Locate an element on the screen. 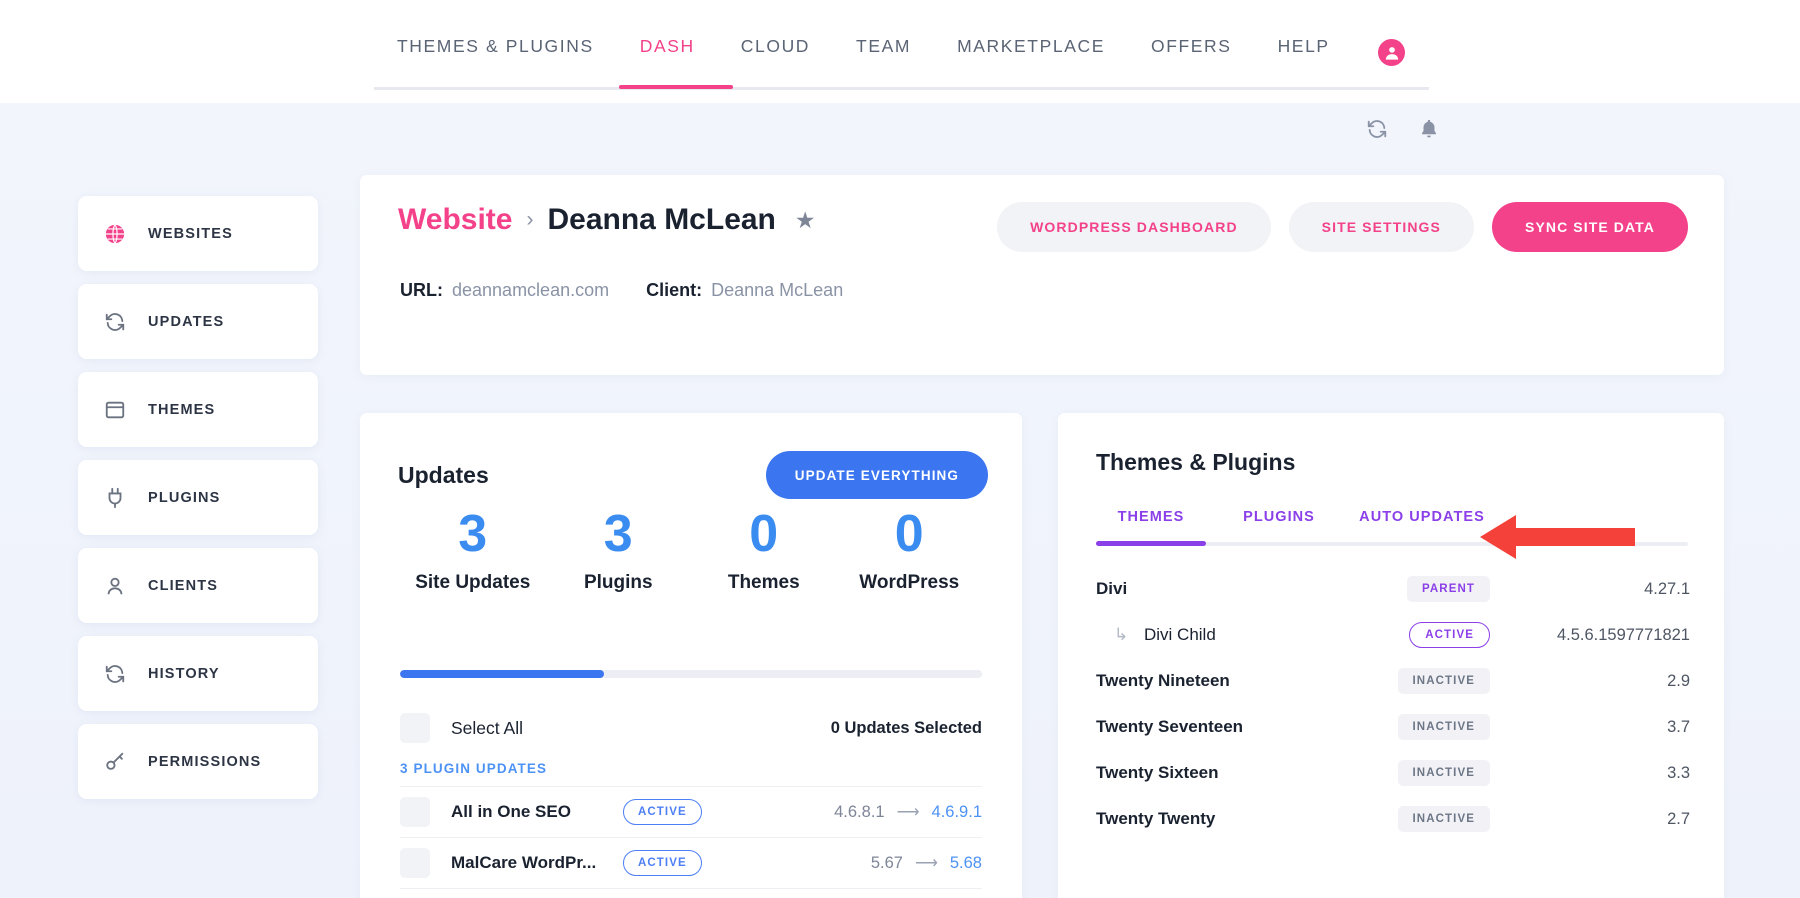 This screenshot has width=1800, height=898. select-all-row: Select All 0 Updates Selected is located at coordinates (691, 728).